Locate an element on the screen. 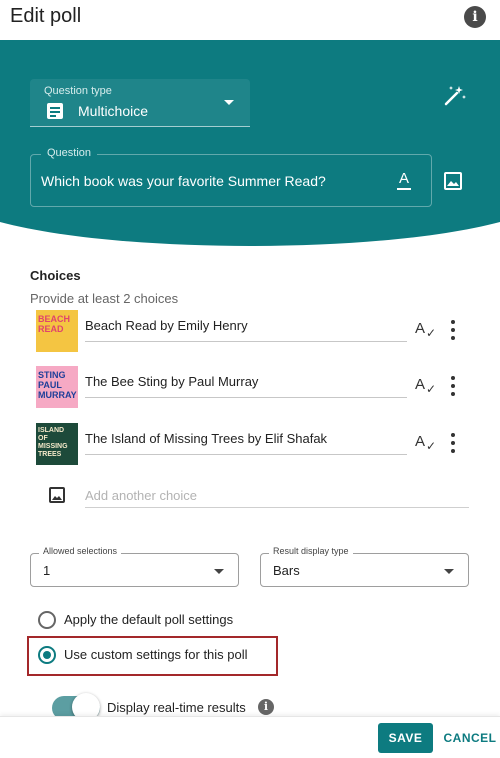 The image size is (500, 758). choice-item: BEACH READ Beach Read by Emily Henry A ✓ is located at coordinates (256, 332).